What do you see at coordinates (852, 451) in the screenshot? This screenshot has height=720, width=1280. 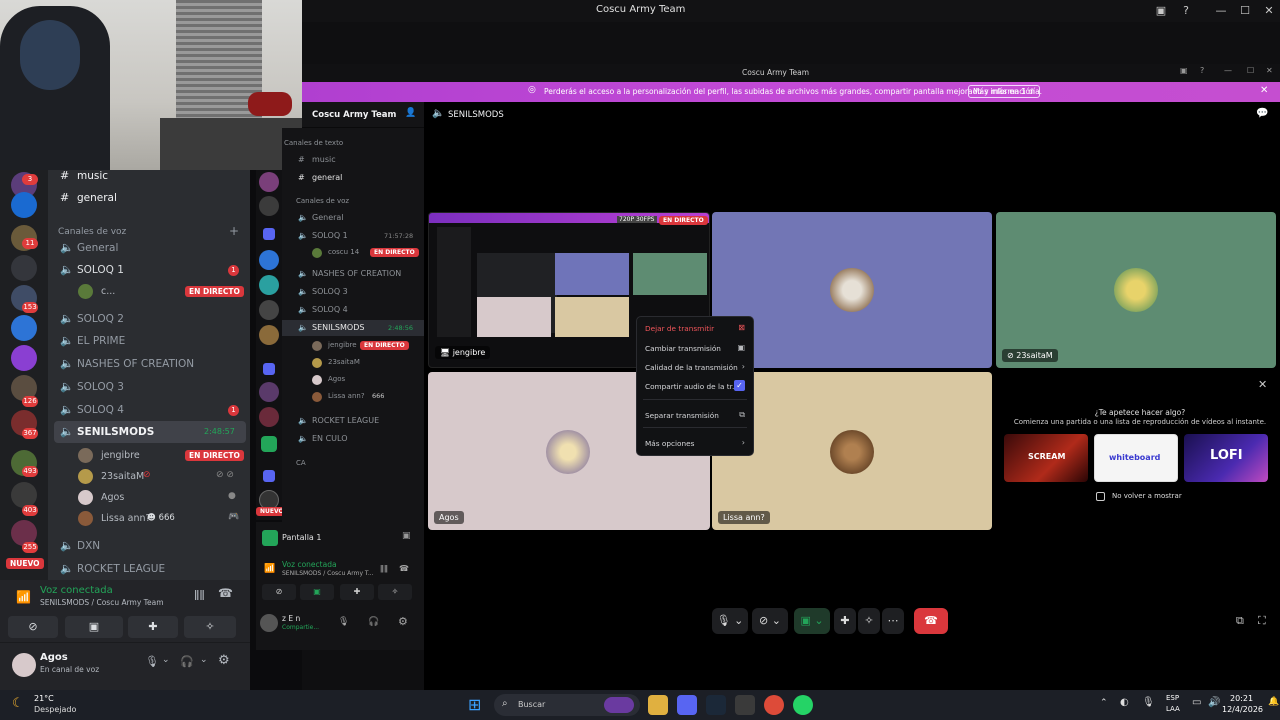 I see `participant-tile: Lissa ann?` at bounding box center [852, 451].